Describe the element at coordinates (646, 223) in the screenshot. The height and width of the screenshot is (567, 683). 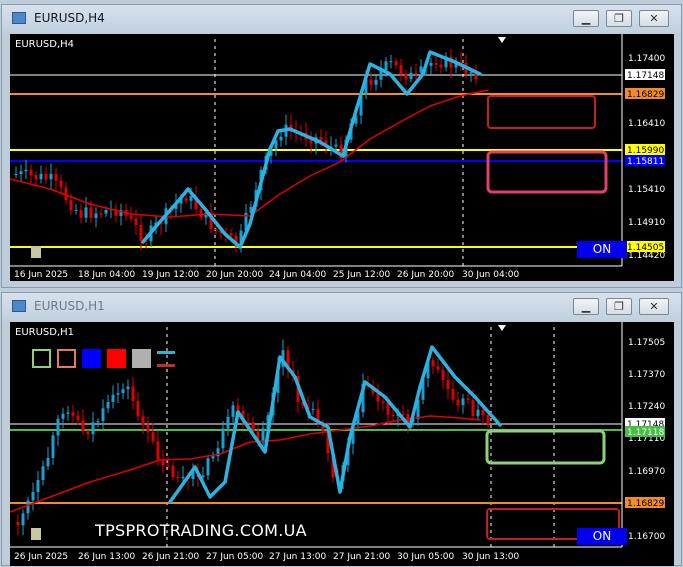
I see `price-axis-tick: 1.14910` at that location.